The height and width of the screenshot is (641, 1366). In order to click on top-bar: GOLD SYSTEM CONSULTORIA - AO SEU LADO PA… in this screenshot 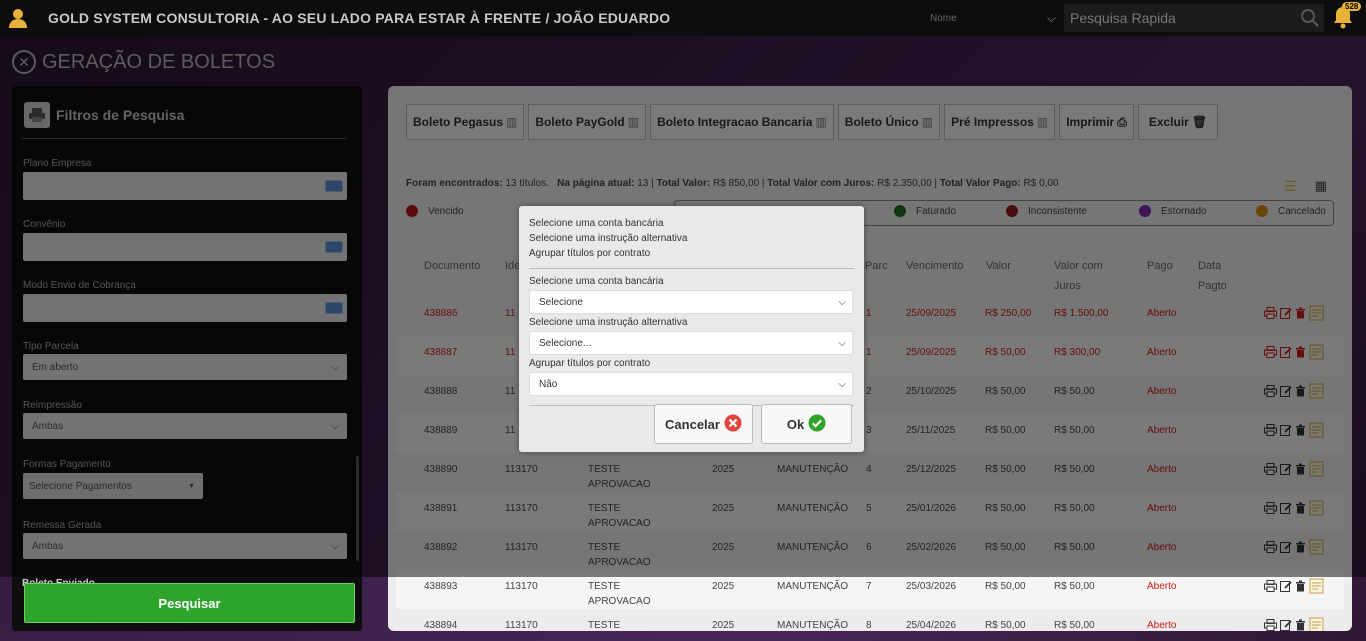, I will do `click(683, 18)`.